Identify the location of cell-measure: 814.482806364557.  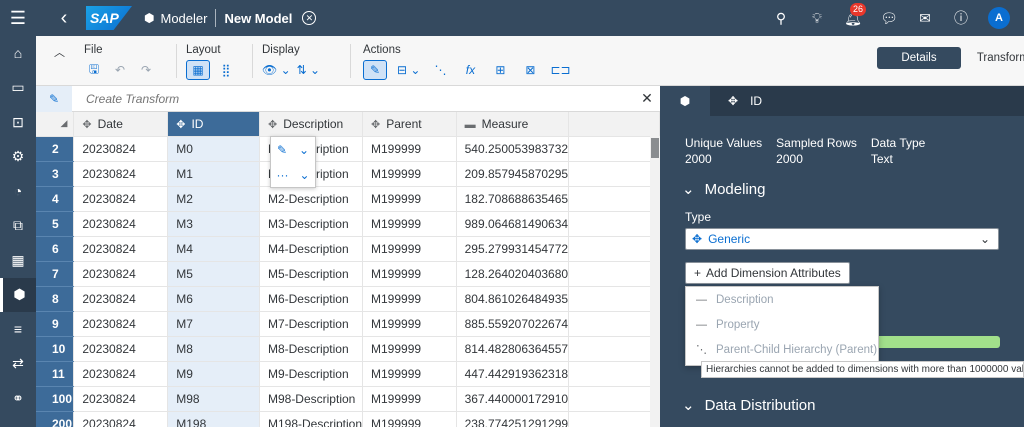
(513, 349).